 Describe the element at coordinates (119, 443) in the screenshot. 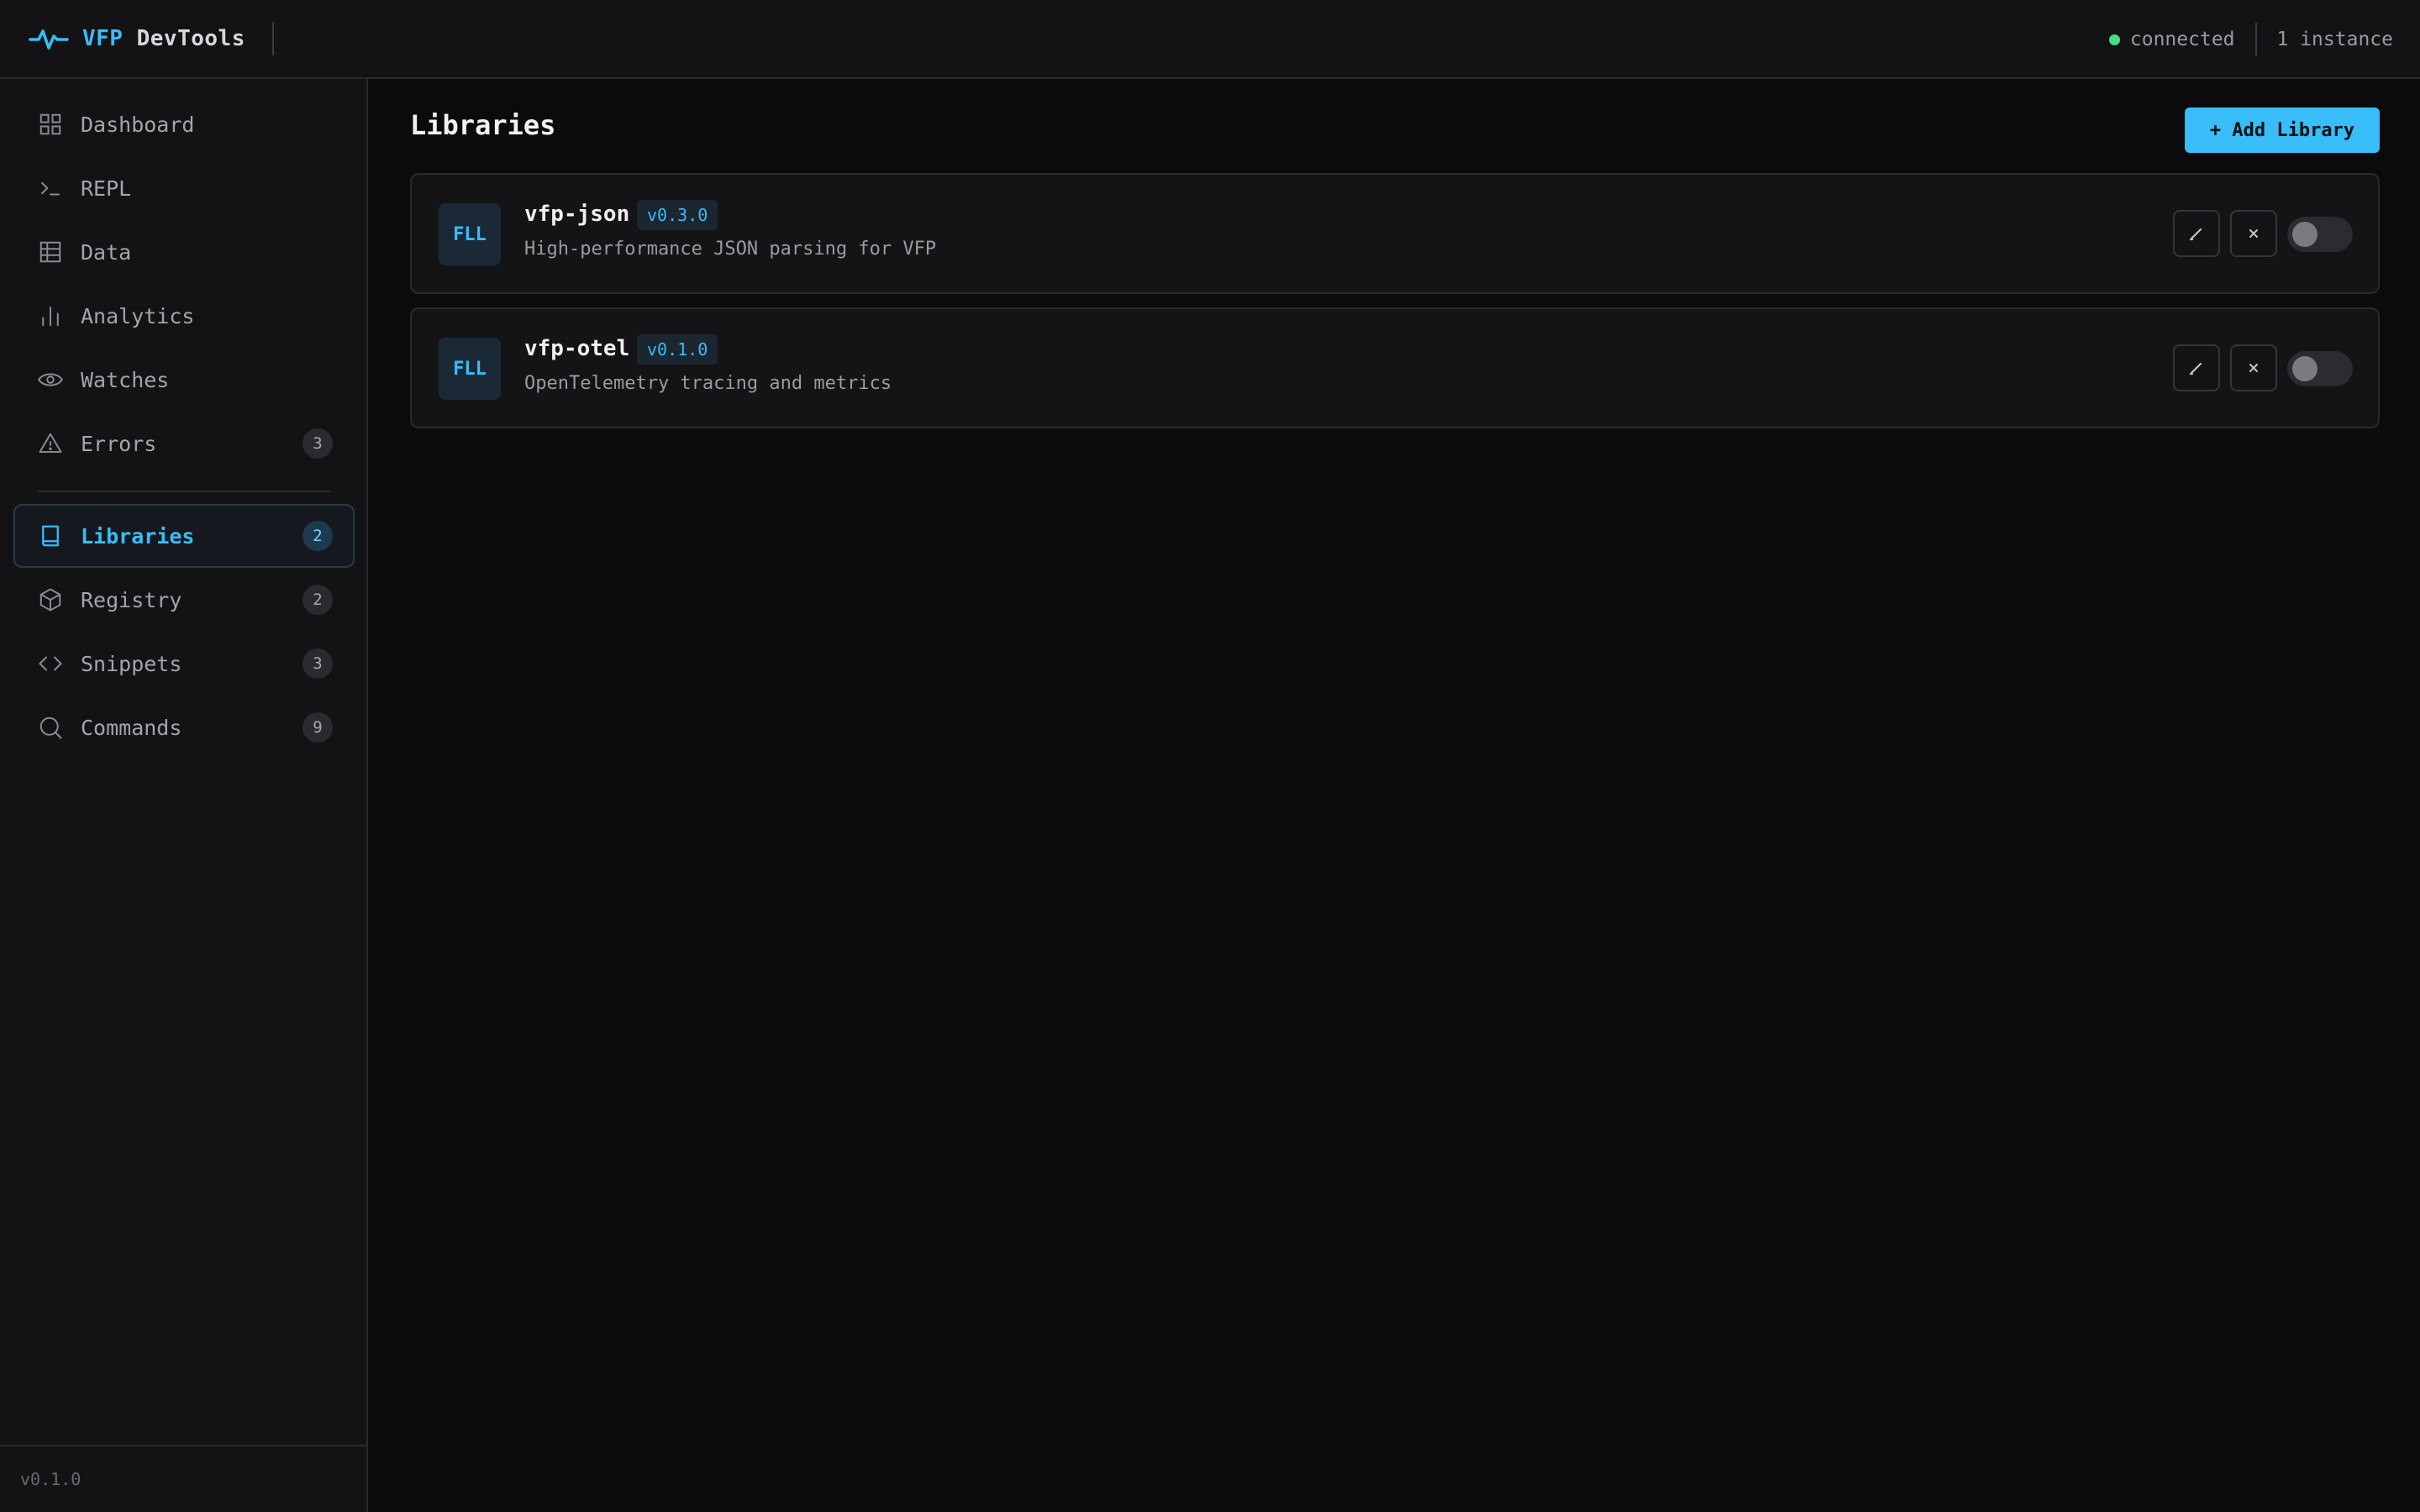

I see `sidebar-item-label: Errors` at that location.